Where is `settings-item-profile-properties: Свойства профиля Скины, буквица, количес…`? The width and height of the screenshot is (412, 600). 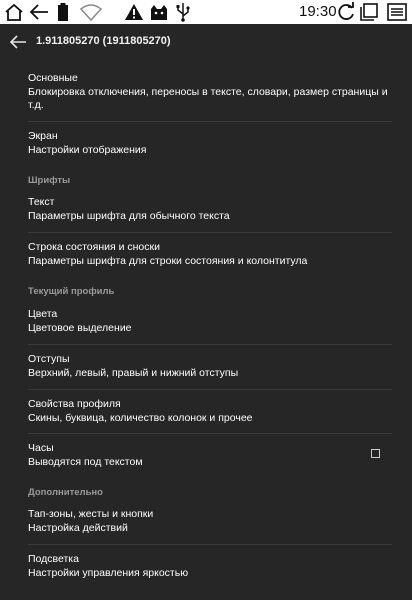 settings-item-profile-properties: Свойства профиля Скины, буквица, количес… is located at coordinates (208, 411).